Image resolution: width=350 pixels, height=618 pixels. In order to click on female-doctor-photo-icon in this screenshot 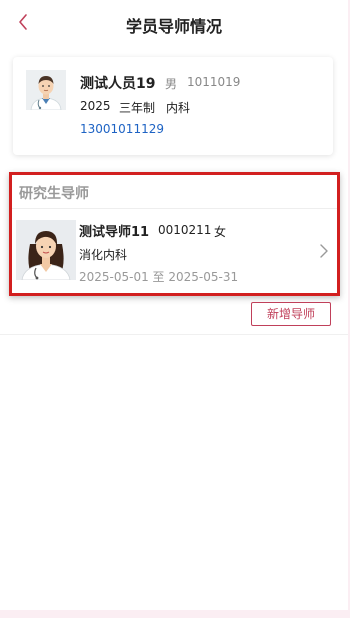, I will do `click(46, 250)`.